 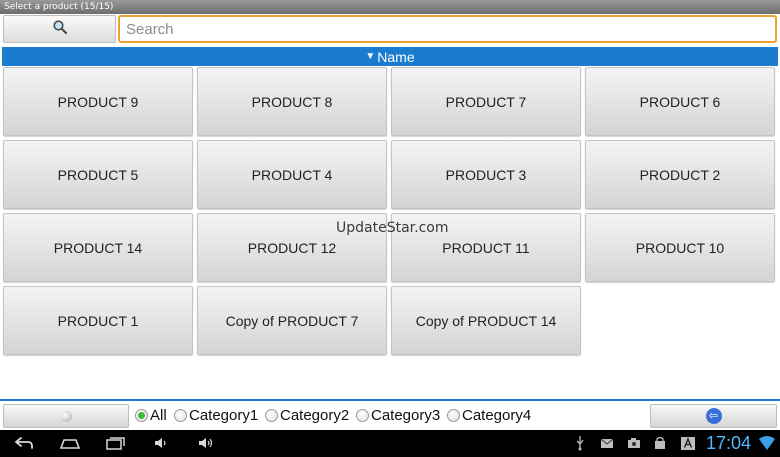 I want to click on filter-label: Category3, so click(x=406, y=415).